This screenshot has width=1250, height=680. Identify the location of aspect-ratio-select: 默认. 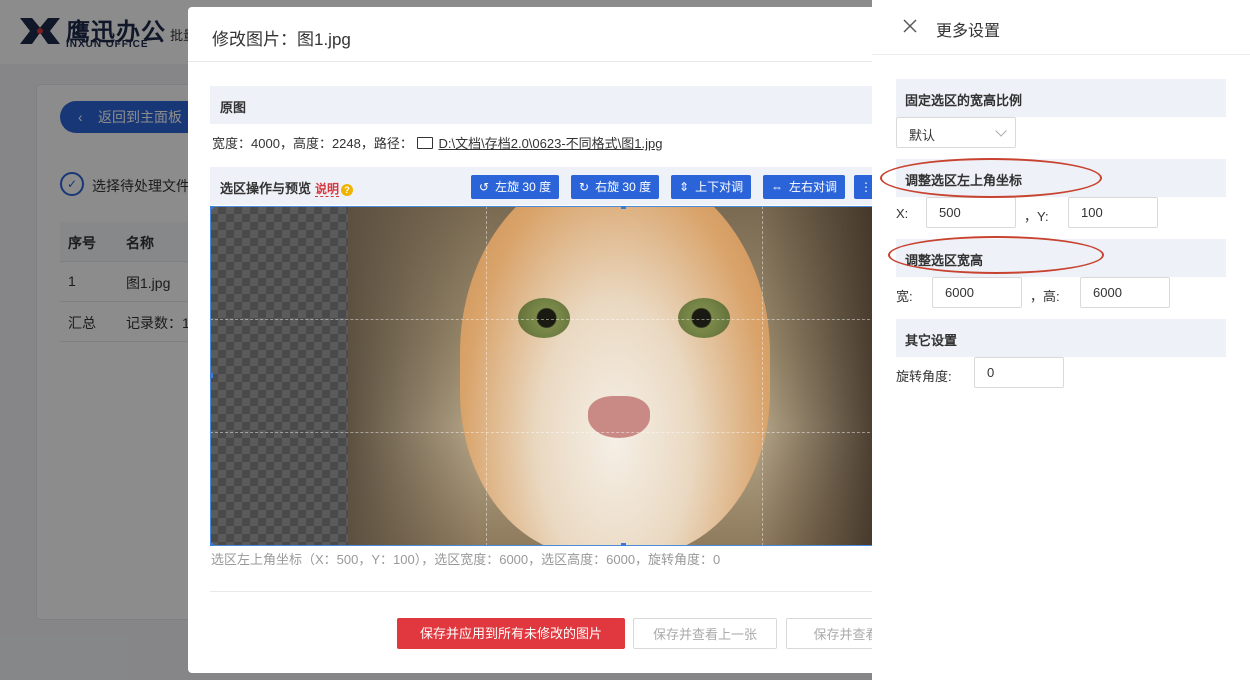
(956, 132).